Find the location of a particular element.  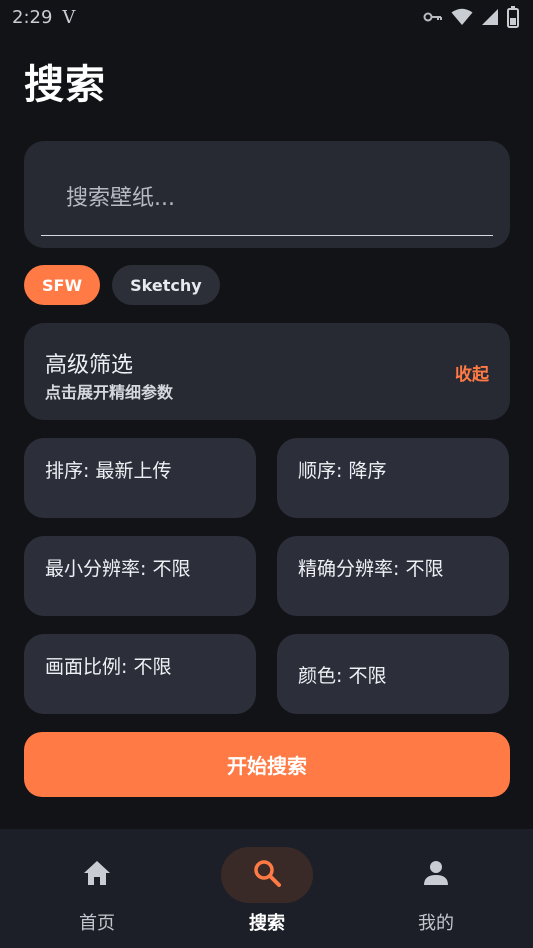

bottom-nav: 首页 搜索 我的 is located at coordinates (266, 888).